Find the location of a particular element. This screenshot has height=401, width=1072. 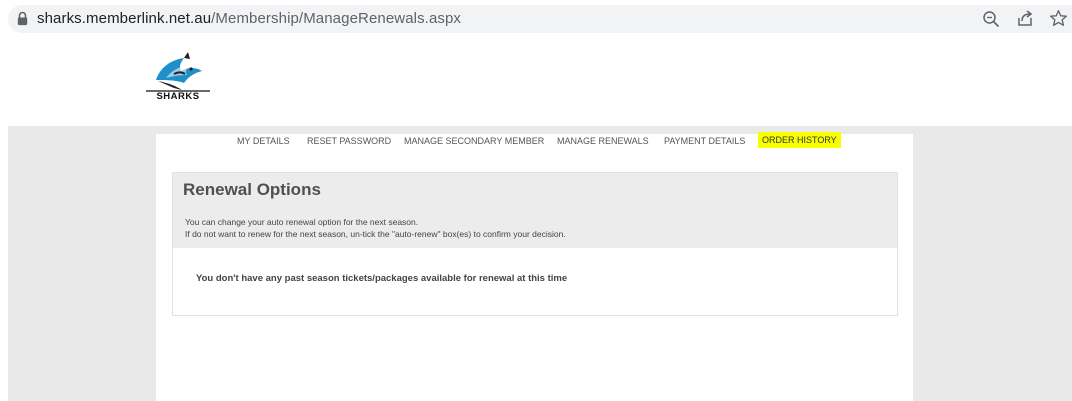

star-icon is located at coordinates (1058, 18).